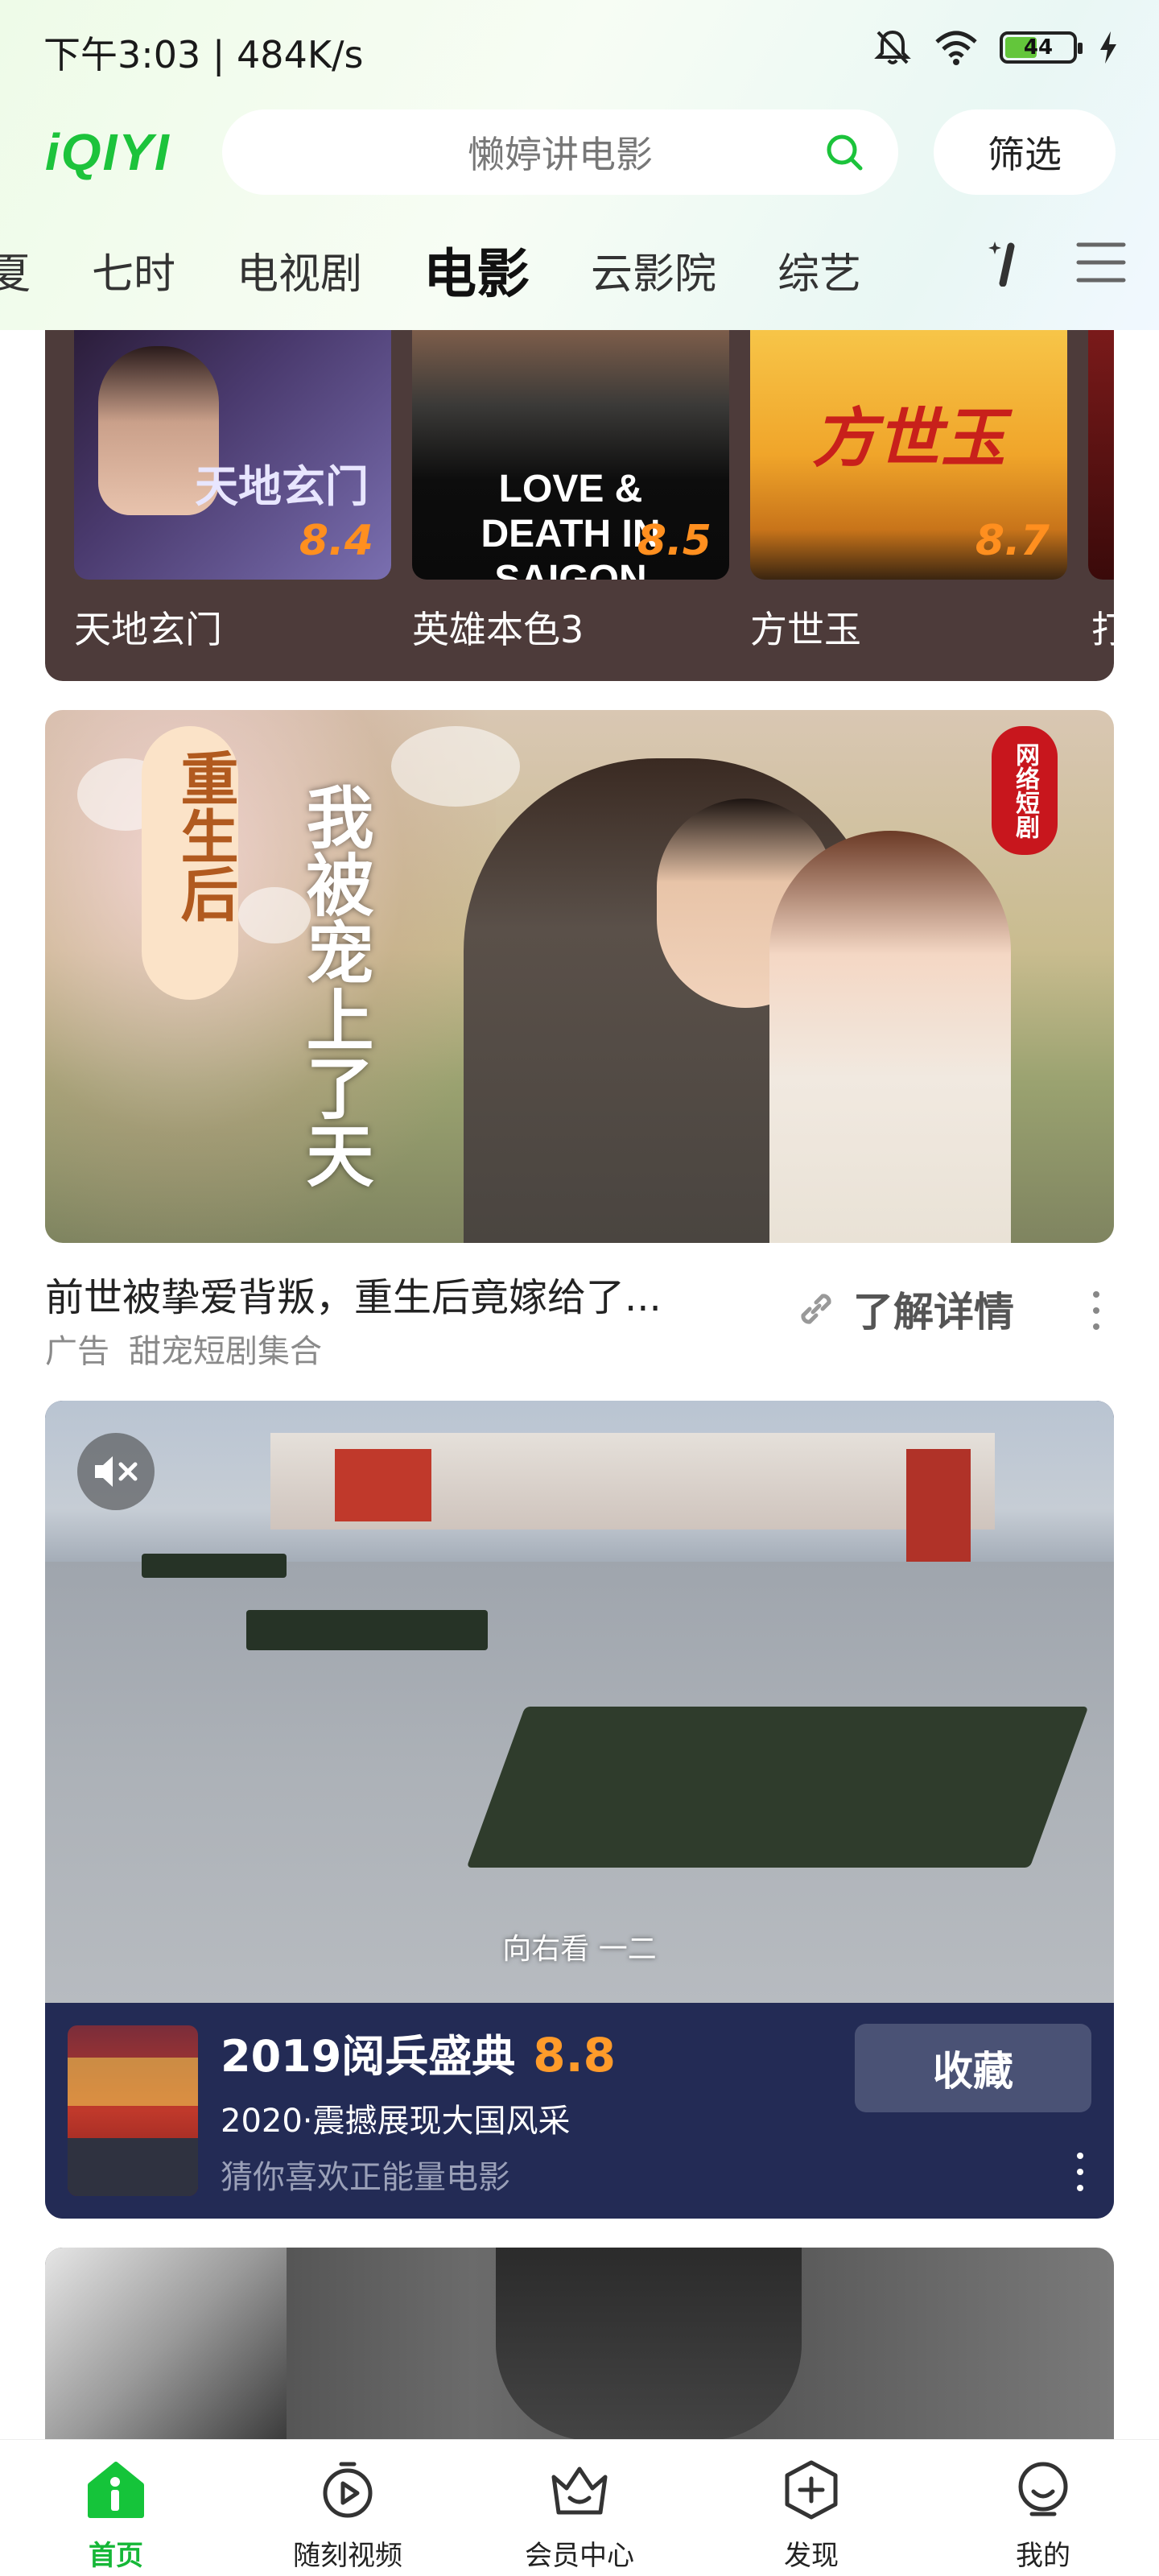 The image size is (1159, 2576). I want to click on nav-discover: 发现, so click(811, 2508).